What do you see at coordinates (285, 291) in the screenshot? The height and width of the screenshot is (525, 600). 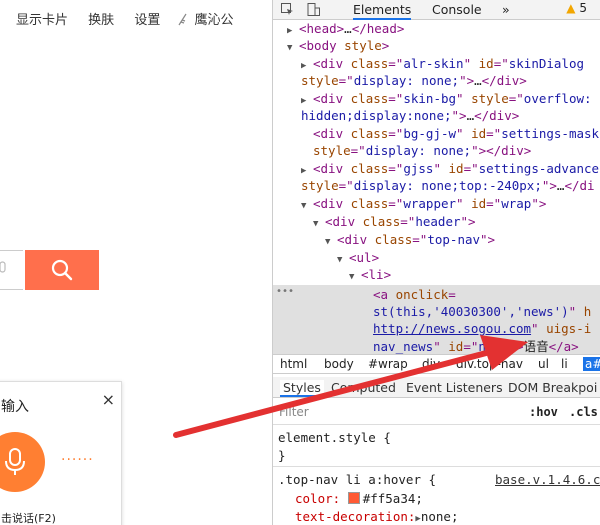 I see `node-menu-dots: •••` at bounding box center [285, 291].